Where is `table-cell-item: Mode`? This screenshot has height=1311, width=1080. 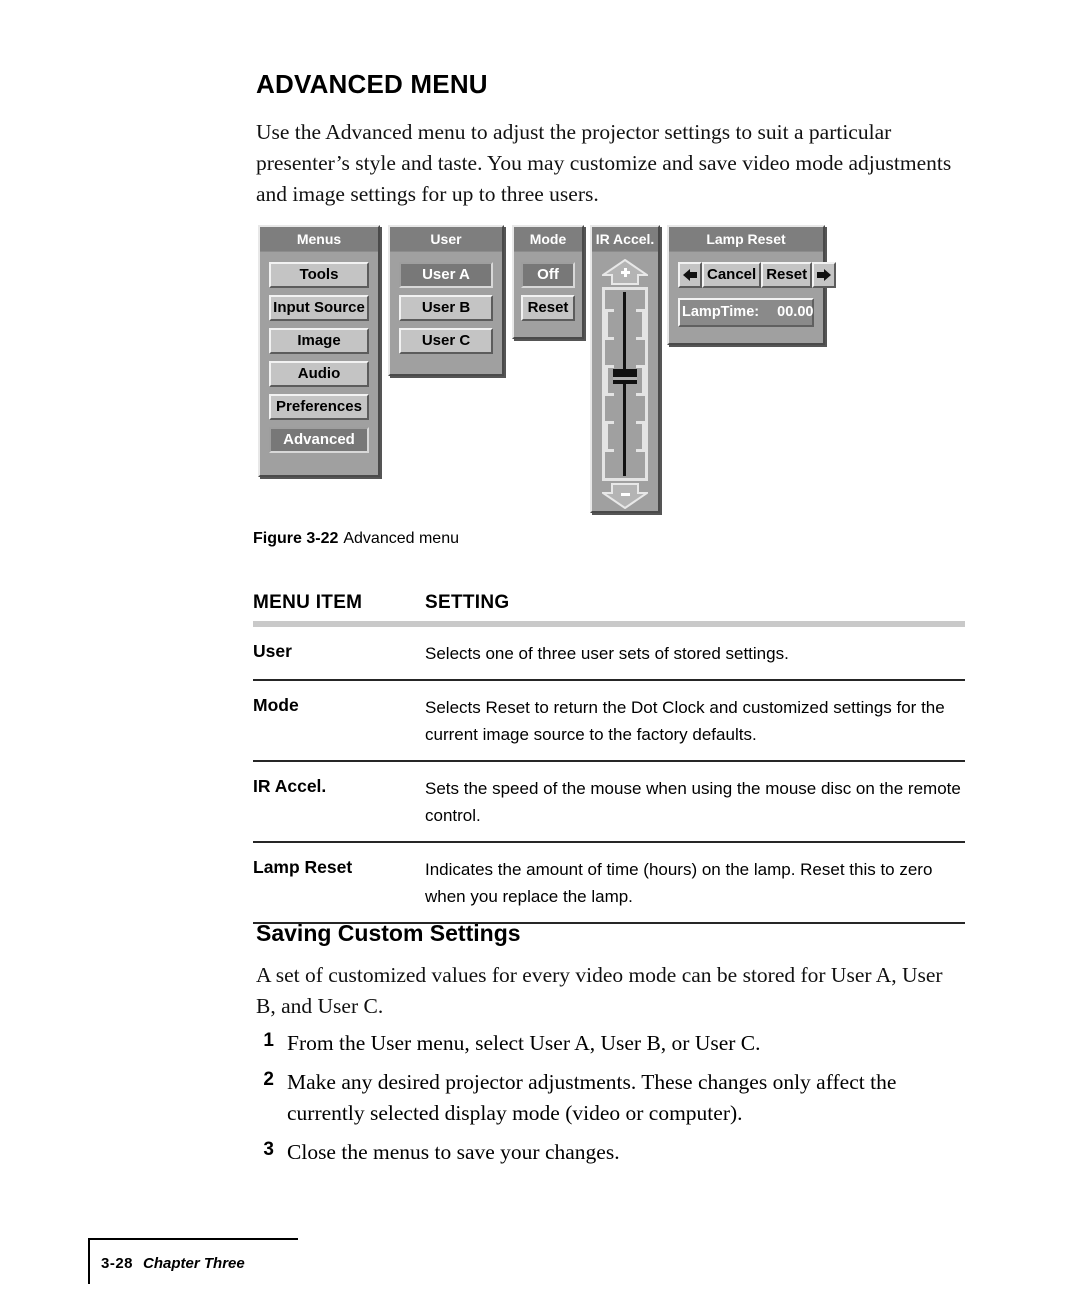 table-cell-item: Mode is located at coordinates (276, 705).